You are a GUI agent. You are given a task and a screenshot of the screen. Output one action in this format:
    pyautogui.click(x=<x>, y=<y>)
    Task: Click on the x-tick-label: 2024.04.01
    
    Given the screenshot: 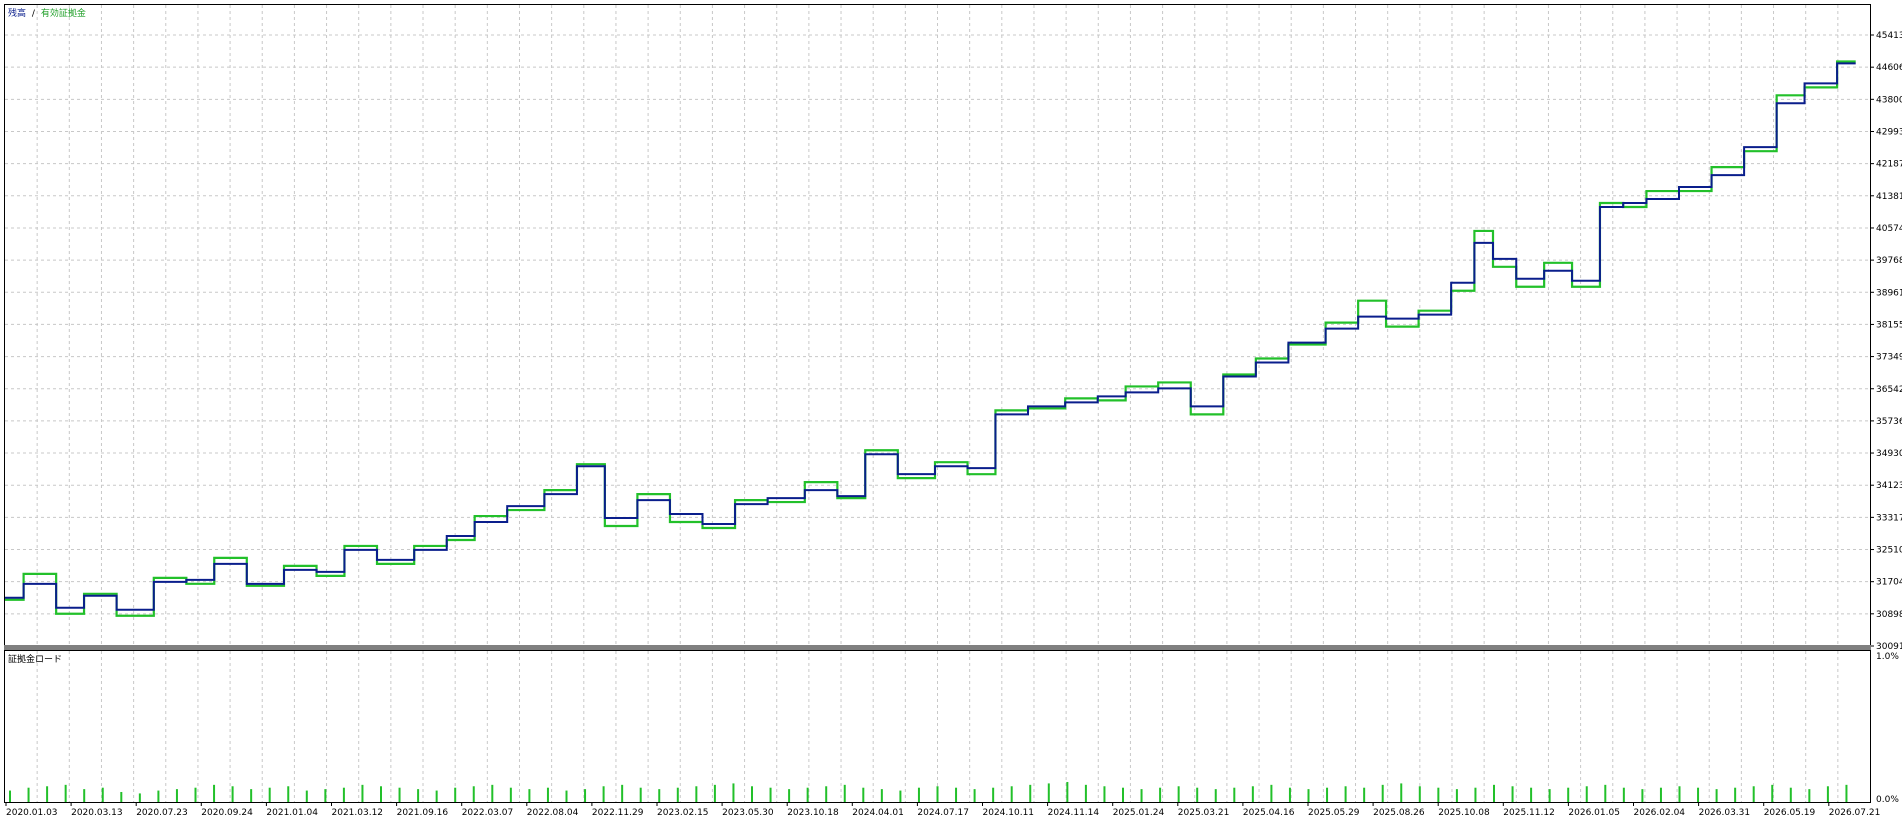 What is the action you would take?
    pyautogui.click(x=878, y=813)
    